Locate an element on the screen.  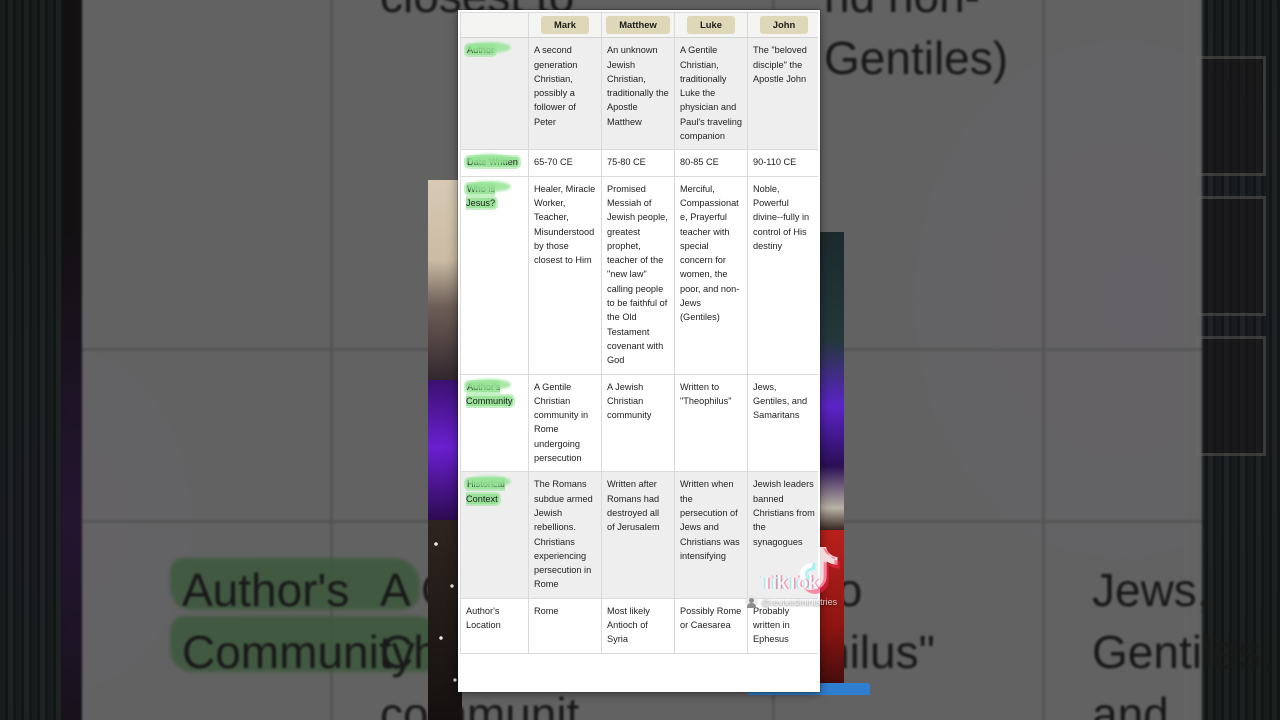
cell-r5-c0: Rome is located at coordinates (565, 625).